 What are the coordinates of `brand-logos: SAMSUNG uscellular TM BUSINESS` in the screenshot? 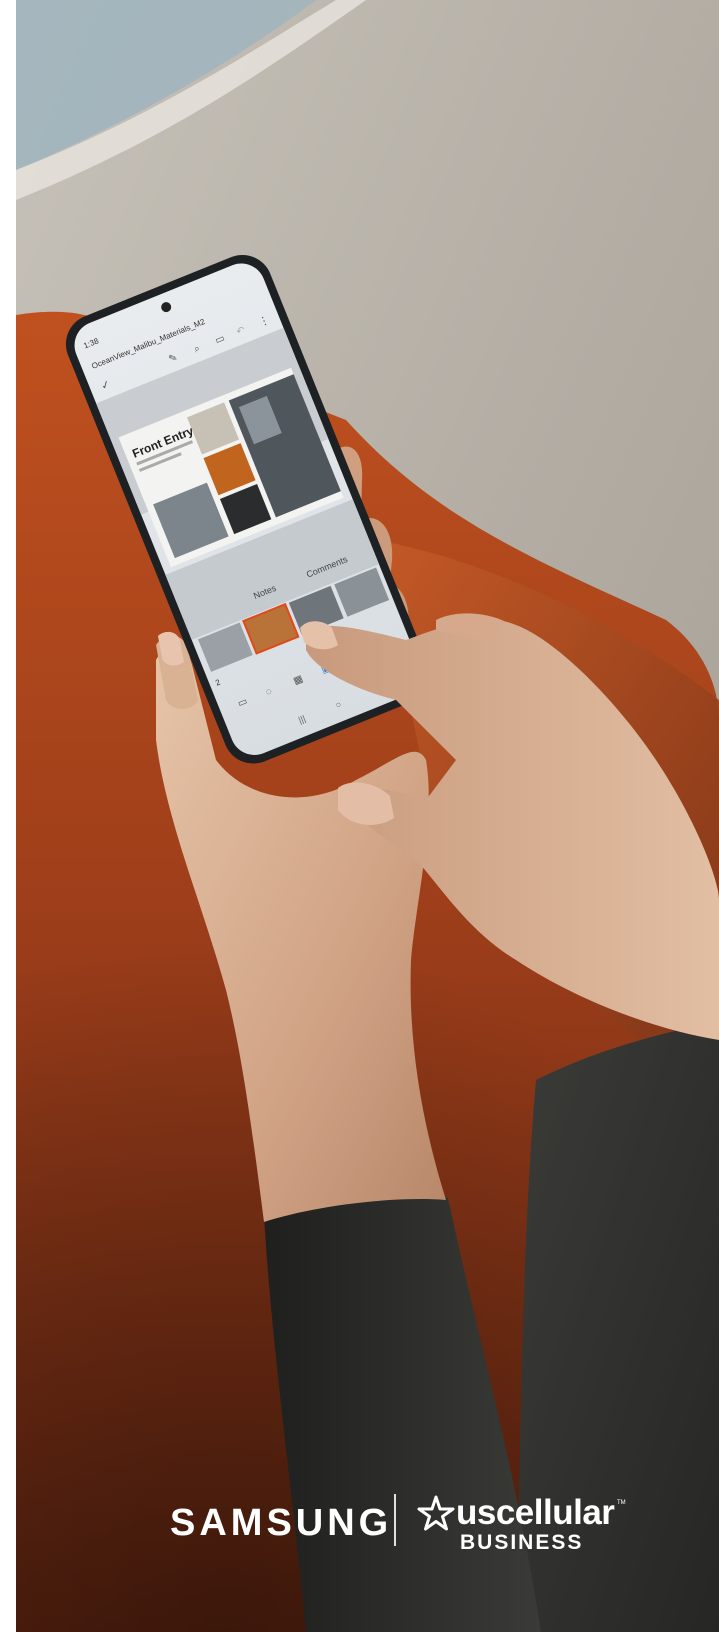 It's located at (359, 1525).